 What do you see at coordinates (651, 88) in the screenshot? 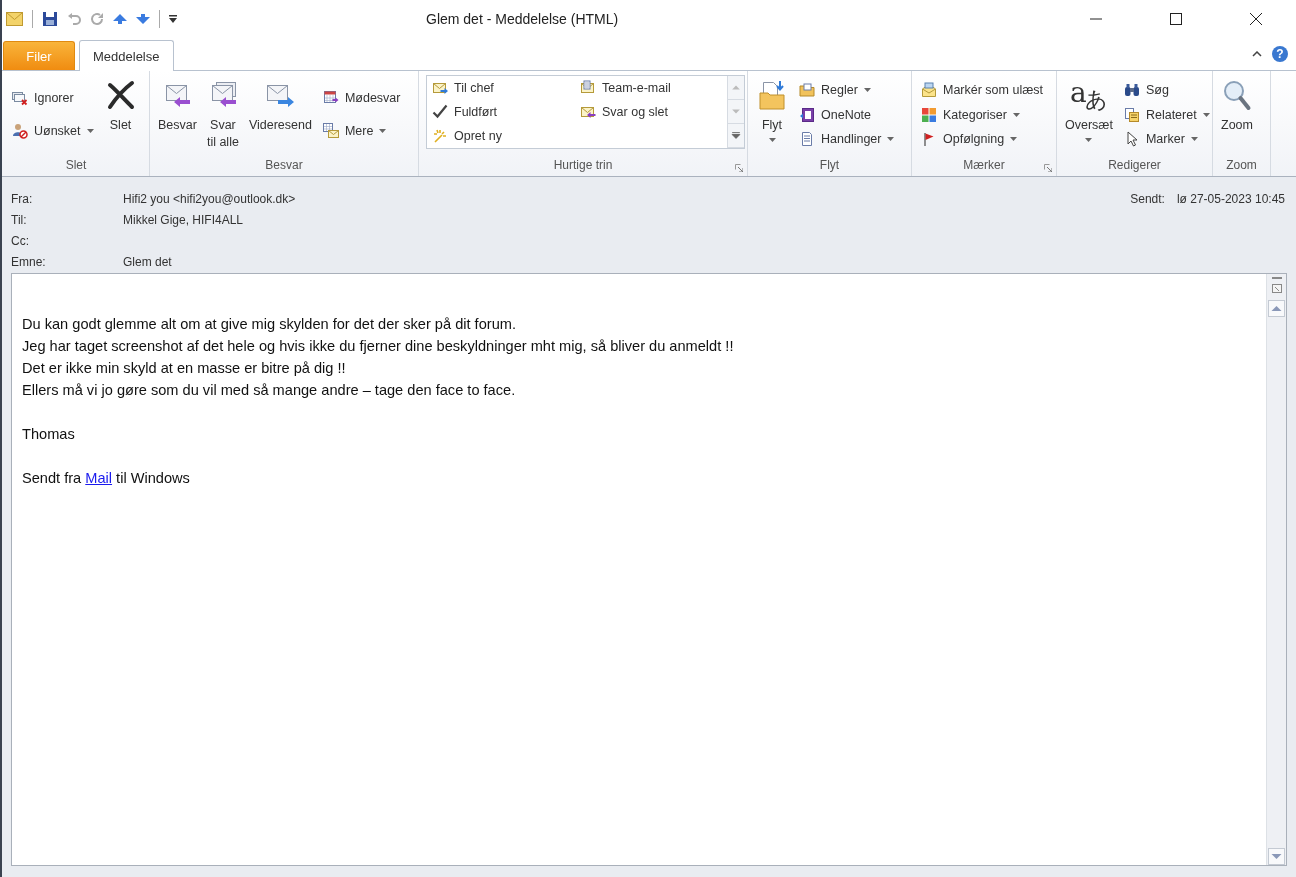
I see `ribbon-button: Team-e-mail` at bounding box center [651, 88].